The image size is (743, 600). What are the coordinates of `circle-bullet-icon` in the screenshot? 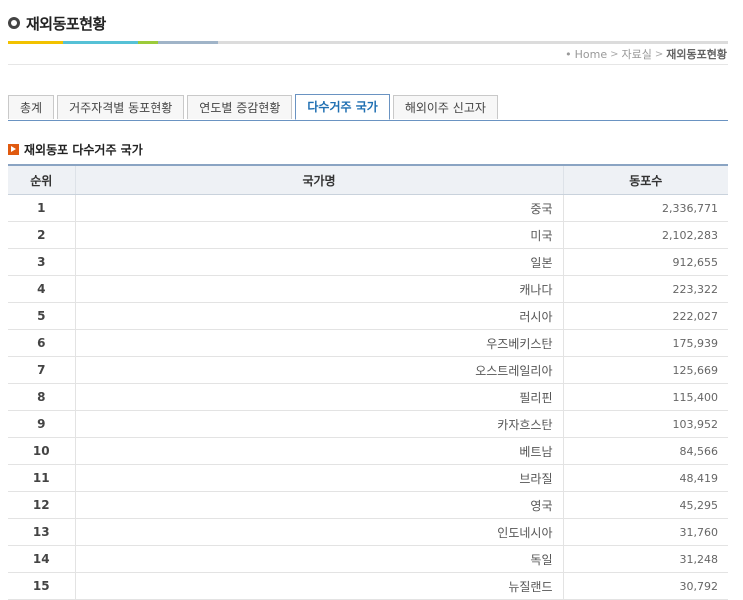 It's located at (14, 23).